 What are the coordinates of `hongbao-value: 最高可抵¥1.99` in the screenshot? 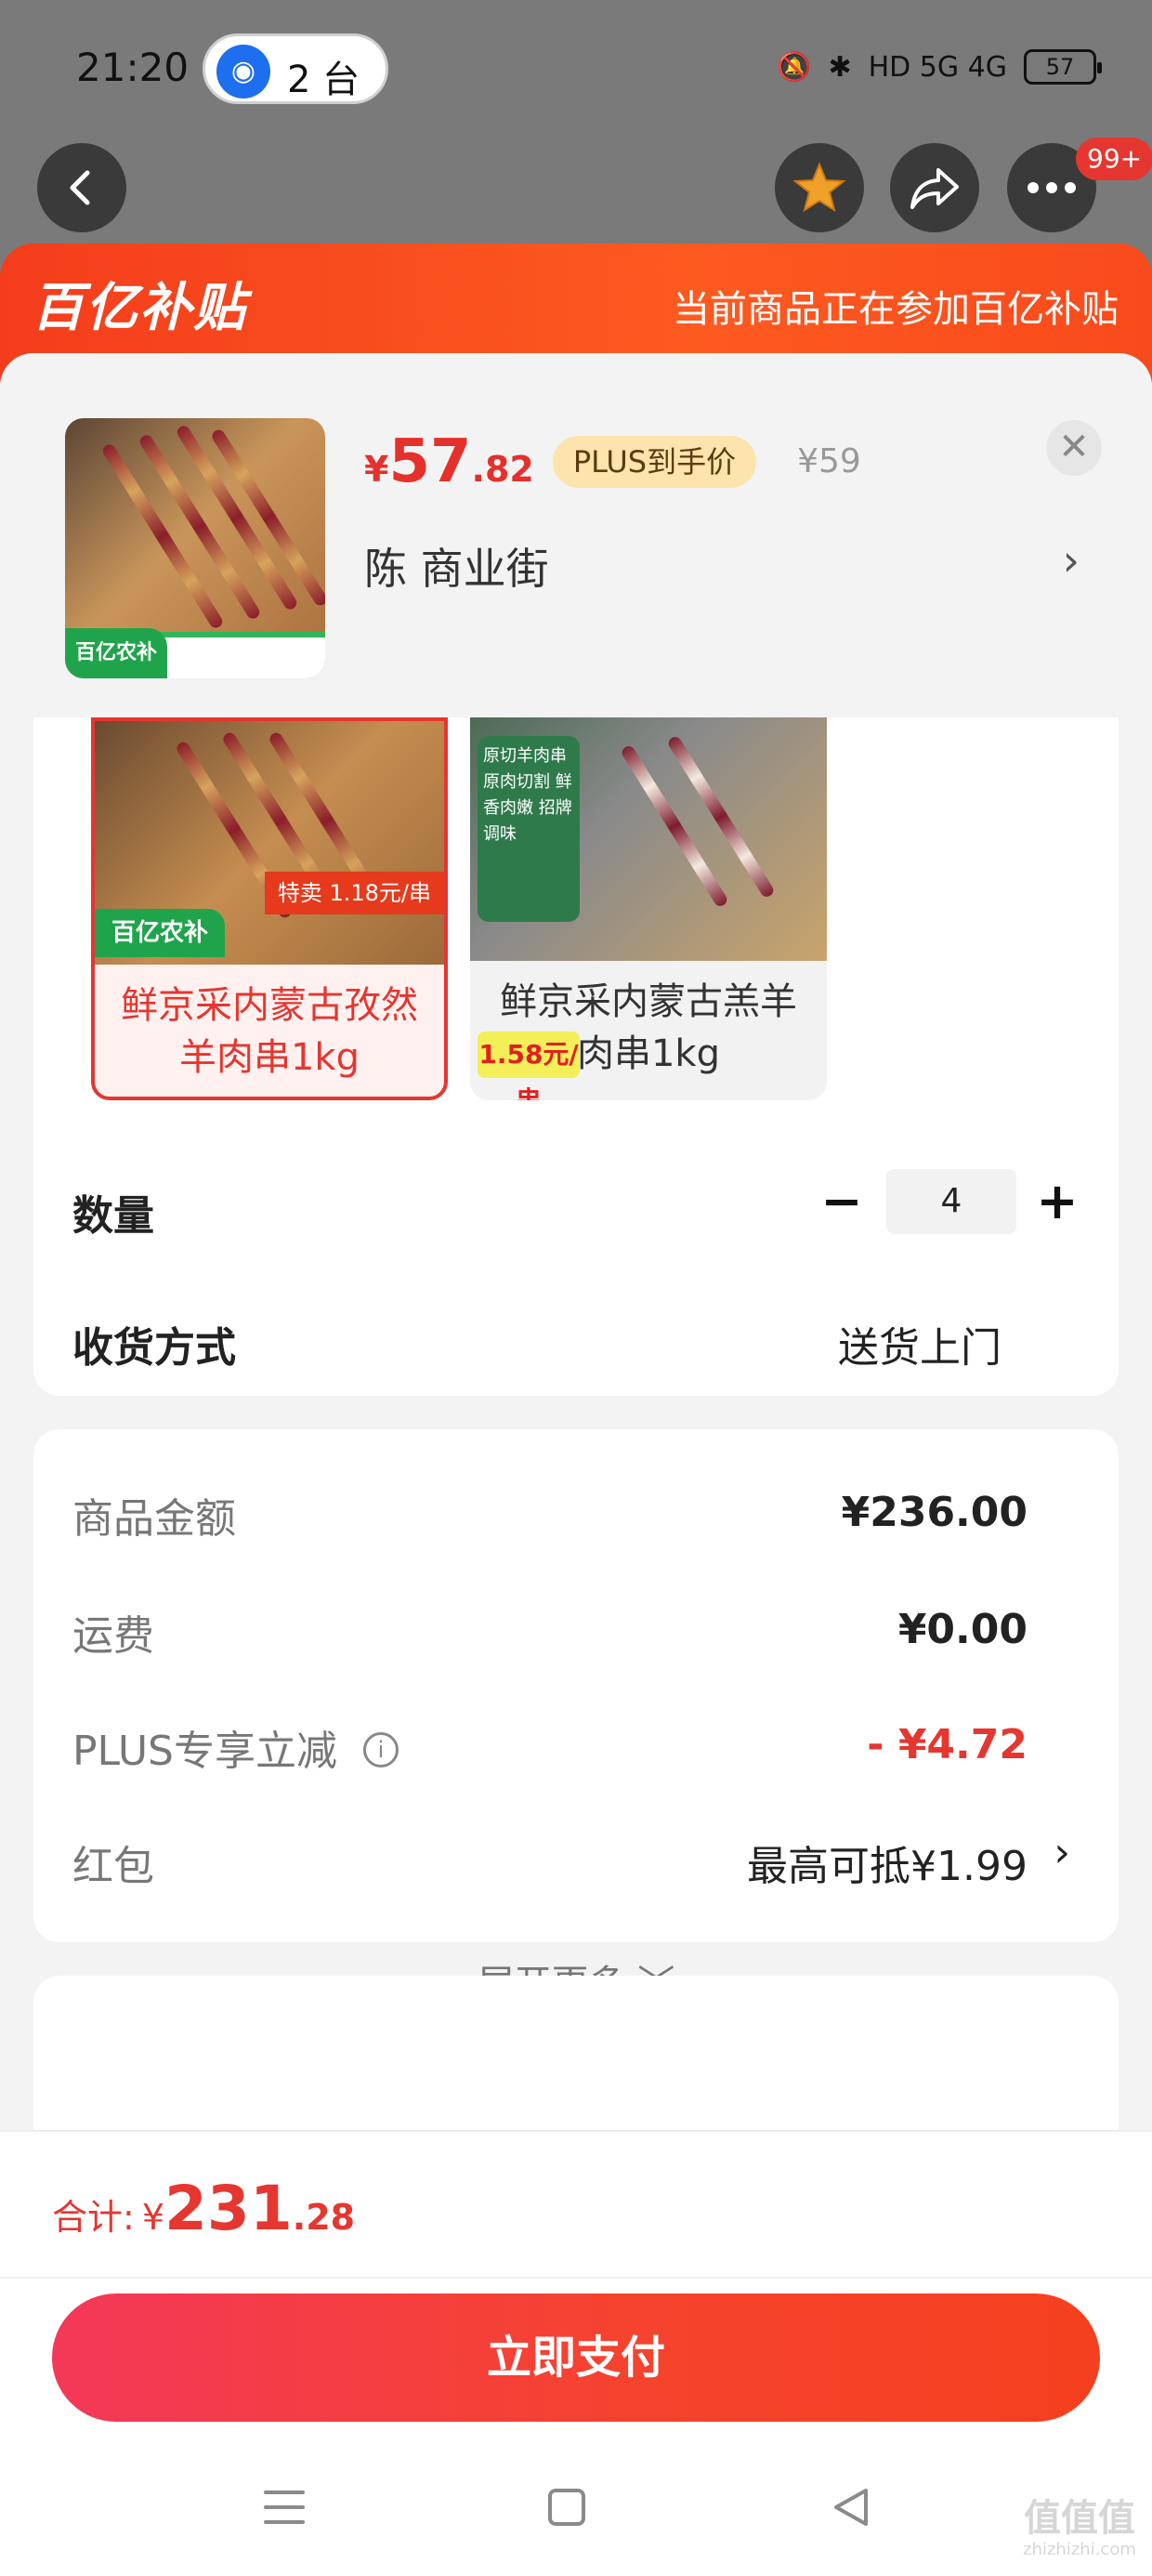 It's located at (887, 1862).